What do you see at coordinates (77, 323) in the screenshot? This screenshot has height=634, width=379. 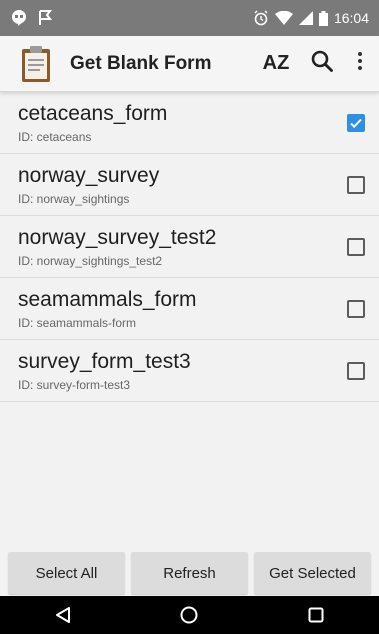 I see `form-id: ID: seamammals-form` at bounding box center [77, 323].